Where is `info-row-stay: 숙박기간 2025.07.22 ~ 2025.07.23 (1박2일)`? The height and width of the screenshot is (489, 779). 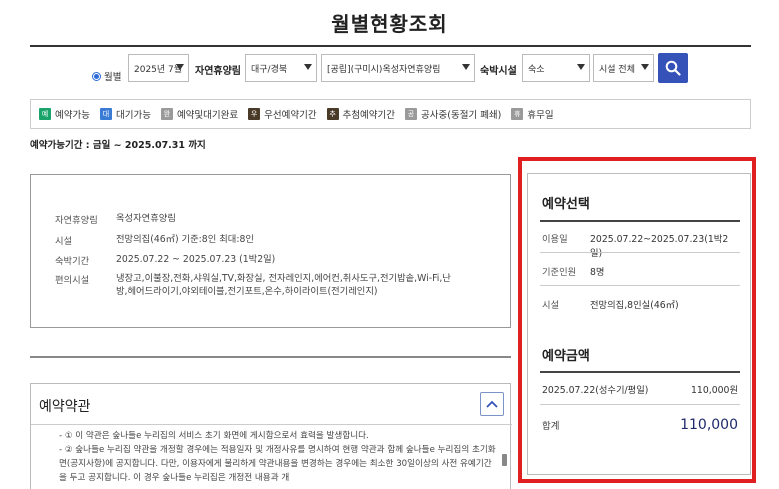 info-row-stay: 숙박기간 2025.07.22 ~ 2025.07.23 (1박2일) is located at coordinates (270, 260).